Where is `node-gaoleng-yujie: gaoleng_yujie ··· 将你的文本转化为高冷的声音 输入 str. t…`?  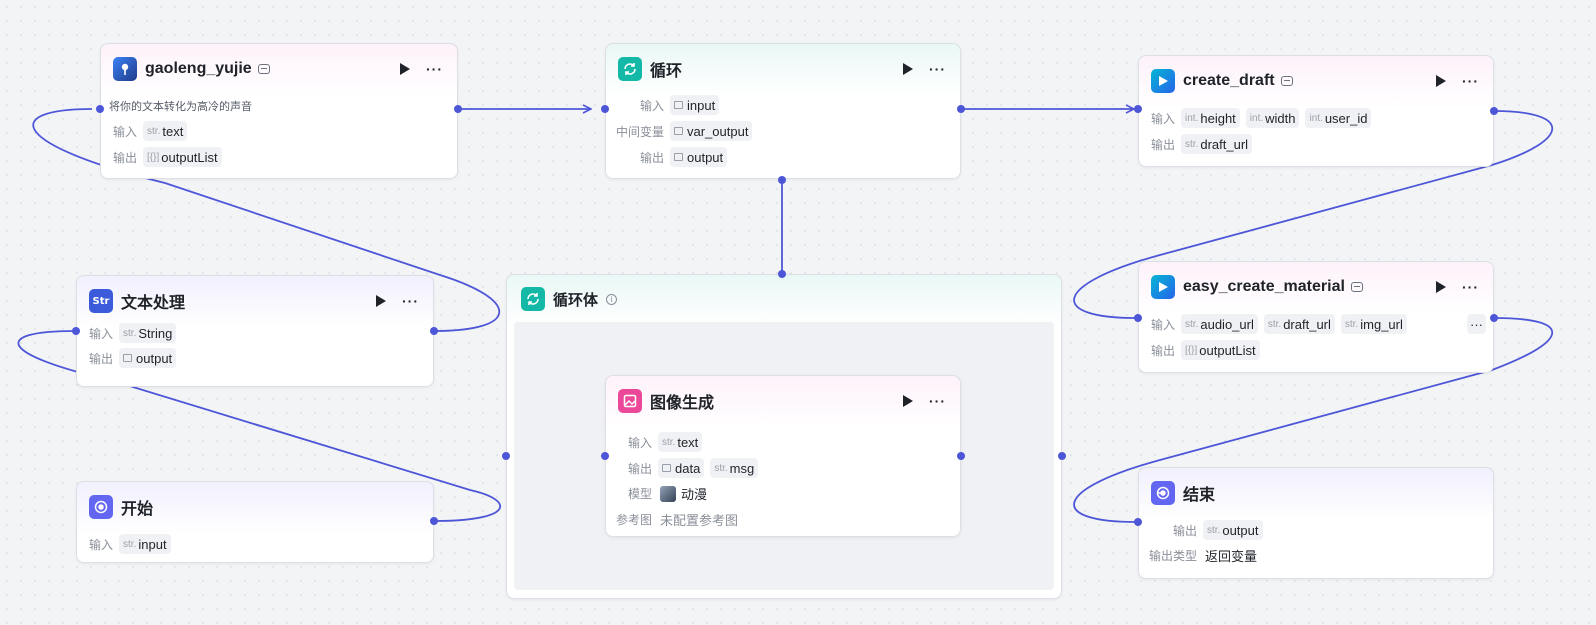 node-gaoleng-yujie: gaoleng_yujie ··· 将你的文本转化为高冷的声音 输入 str. t… is located at coordinates (279, 111).